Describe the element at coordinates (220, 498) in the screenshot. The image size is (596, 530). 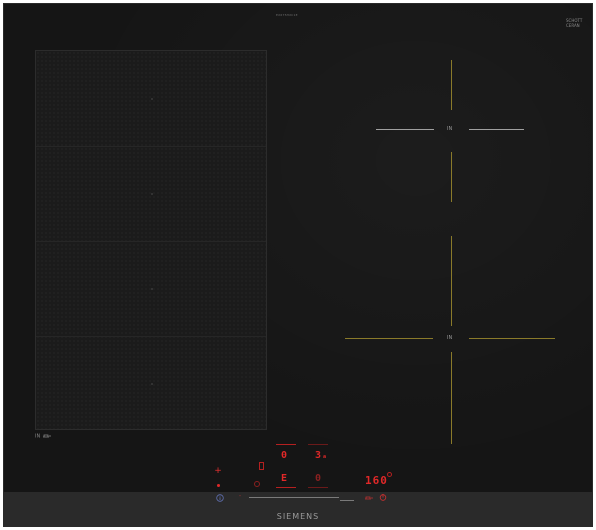
I see `info-icon` at that location.